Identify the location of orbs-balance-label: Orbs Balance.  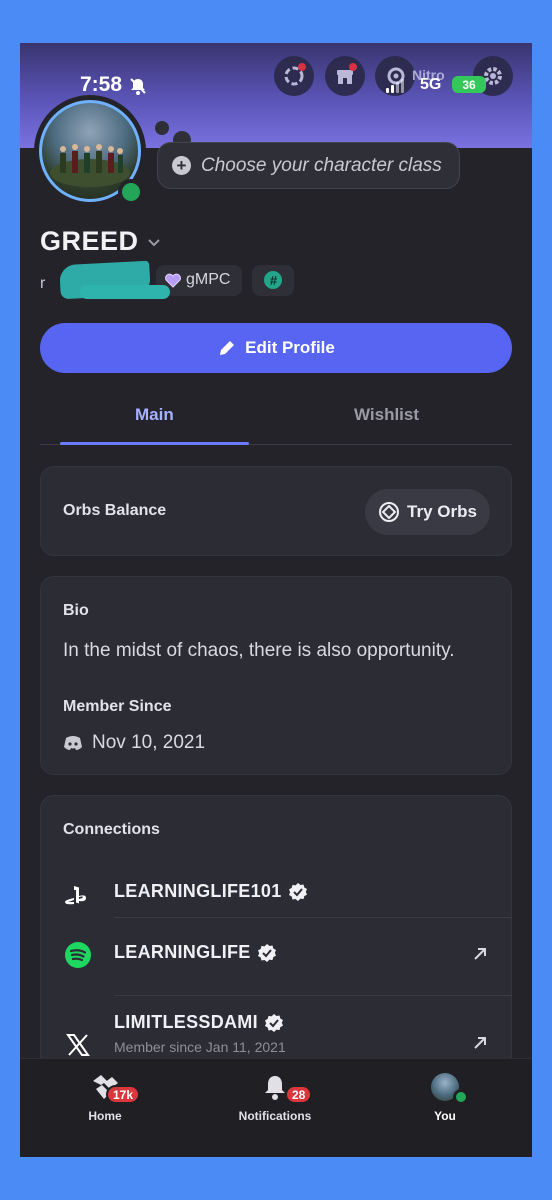
(115, 510).